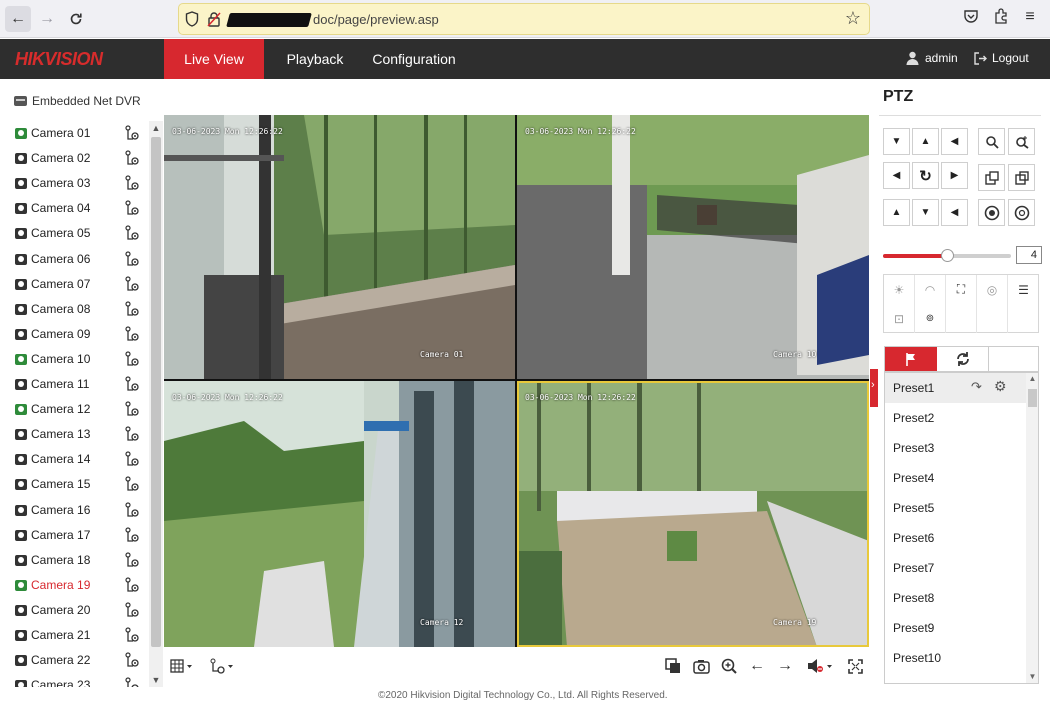  Describe the element at coordinates (853, 18) in the screenshot. I see `bookmark-star-icon: ☆` at that location.